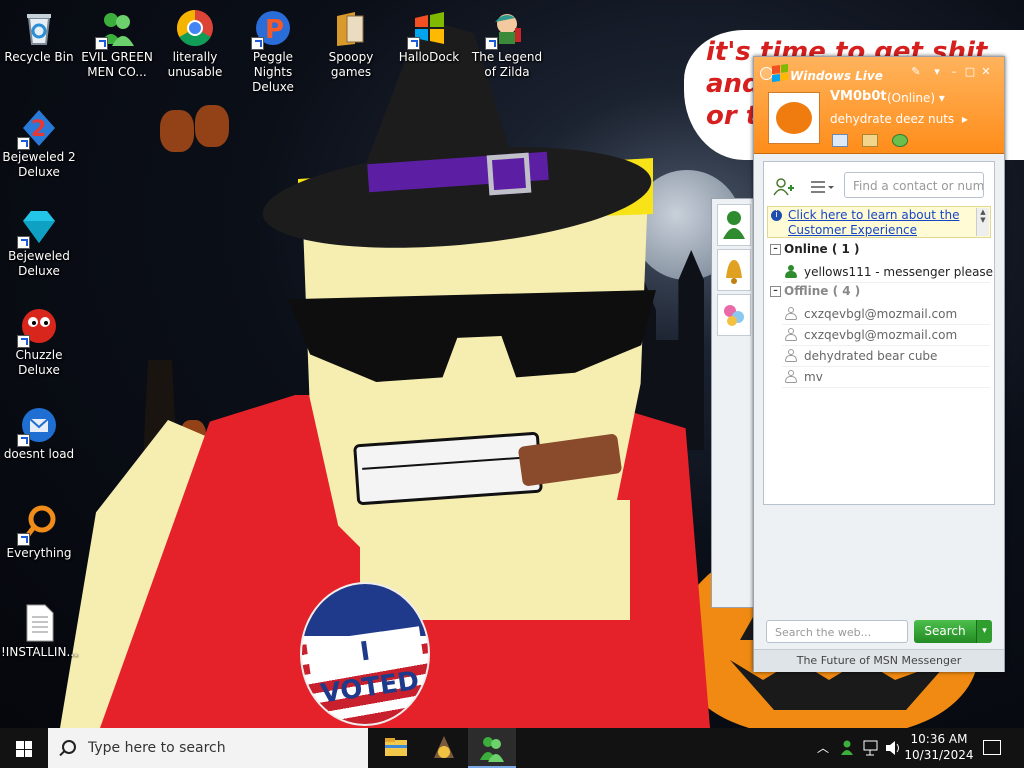  What do you see at coordinates (116, 29) in the screenshot?
I see `green-buddies-icon` at bounding box center [116, 29].